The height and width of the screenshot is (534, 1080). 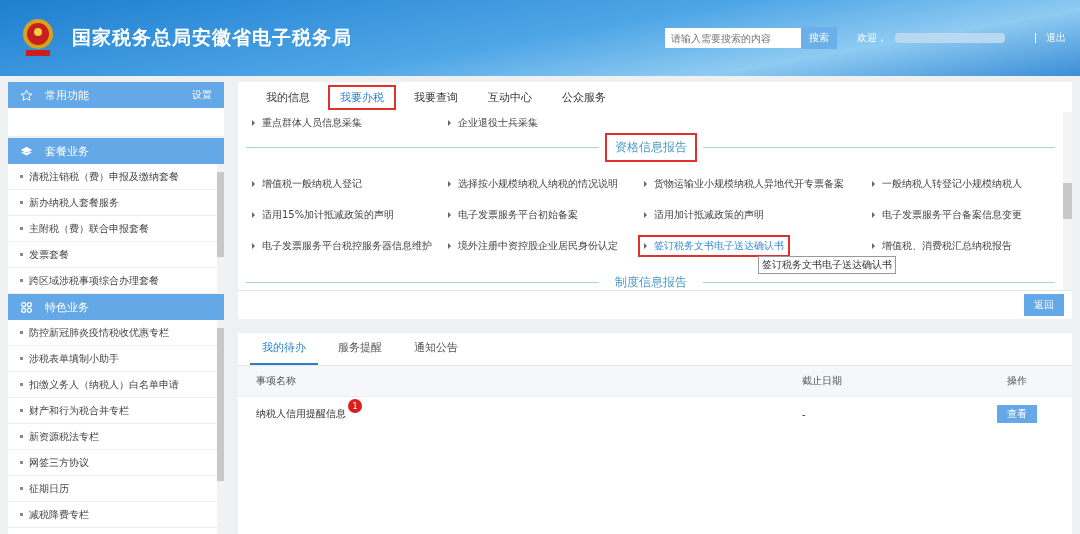 I want to click on layers-icon, so click(x=26, y=151).